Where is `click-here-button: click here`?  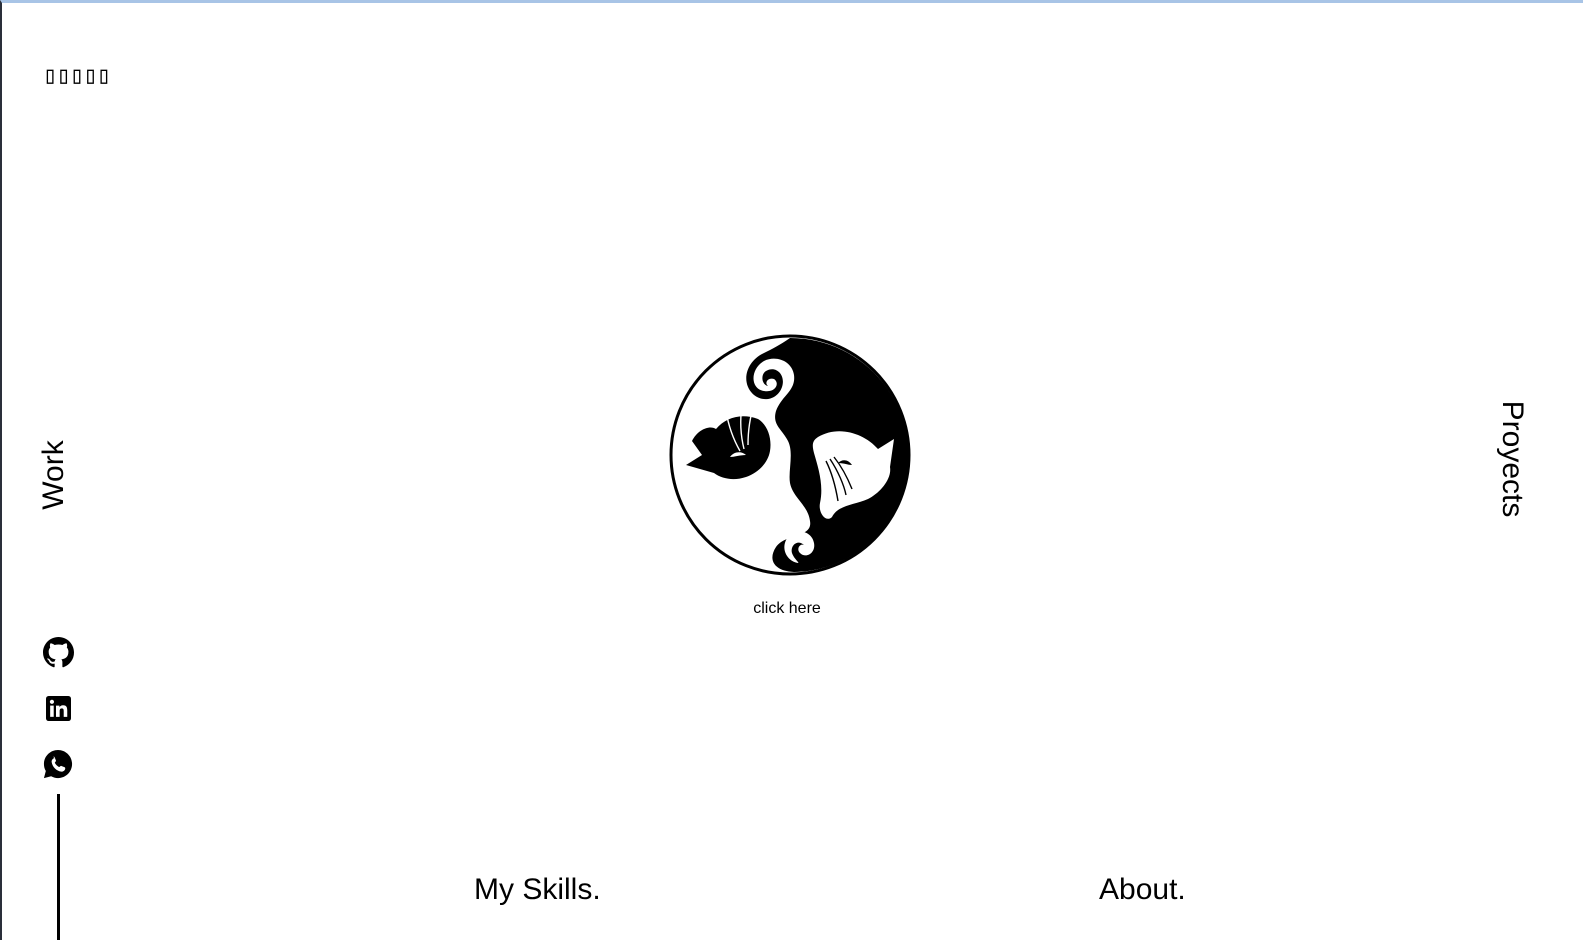 click-here-button: click here is located at coordinates (787, 609).